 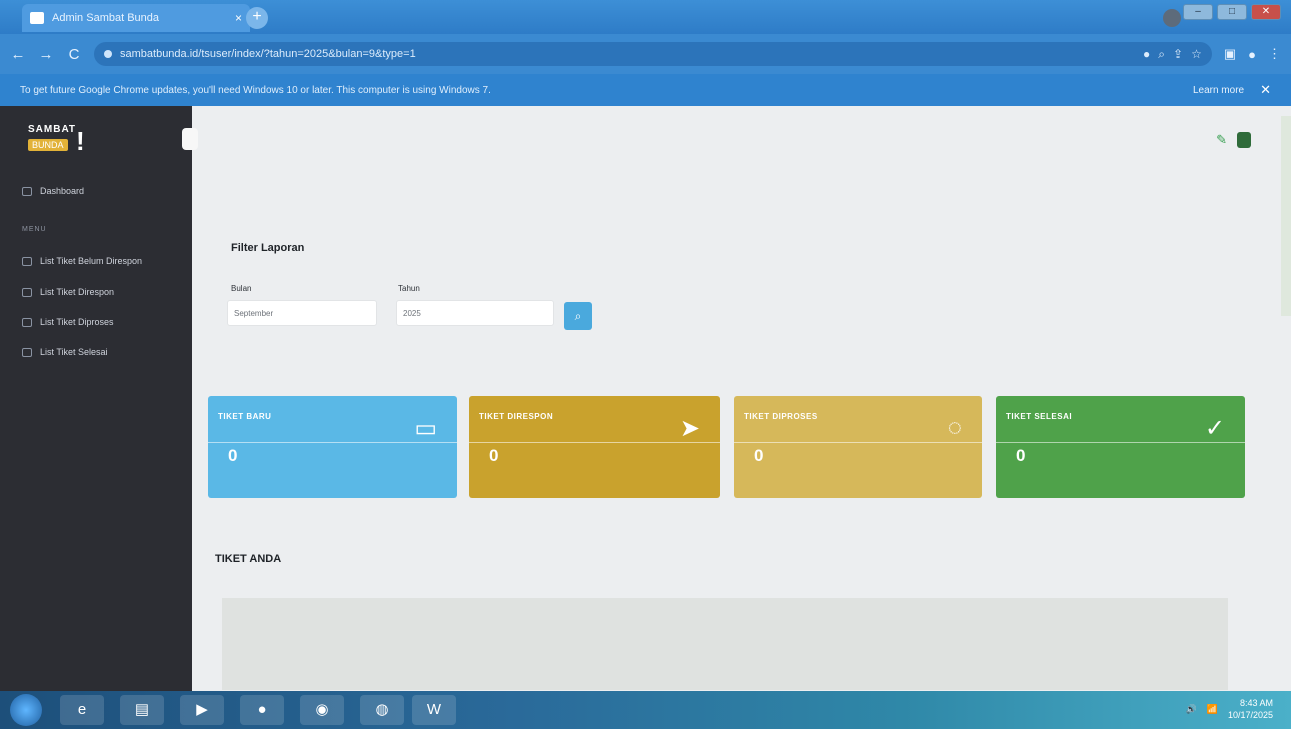 I want to click on share-icon: ⇪, so click(x=1178, y=54).